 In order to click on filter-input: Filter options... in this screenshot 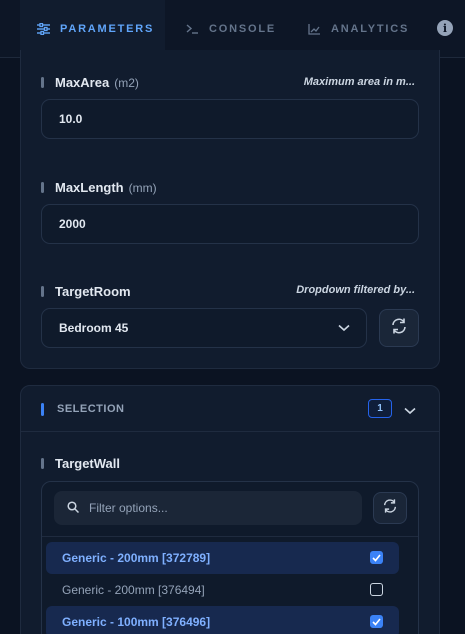, I will do `click(208, 508)`.